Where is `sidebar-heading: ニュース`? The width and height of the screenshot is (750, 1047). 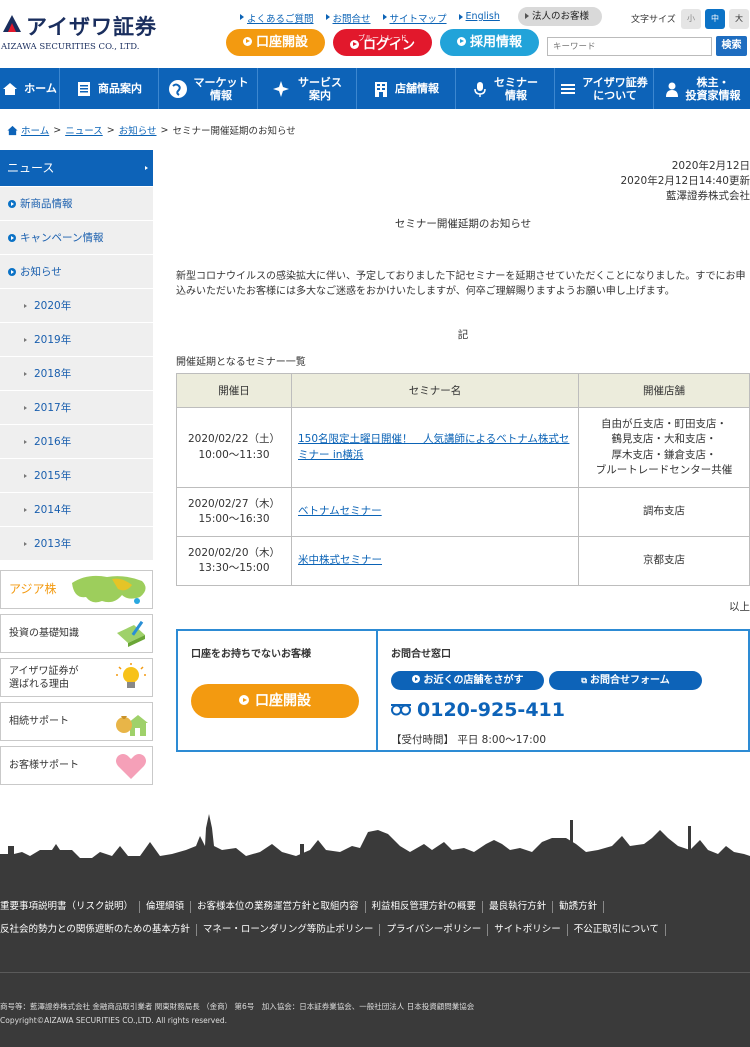
sidebar-heading: ニュース is located at coordinates (76, 168).